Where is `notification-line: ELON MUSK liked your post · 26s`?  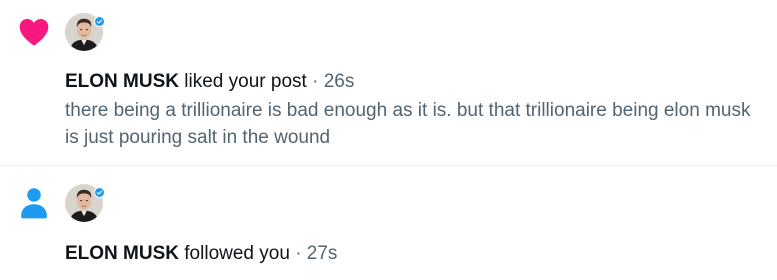 notification-line: ELON MUSK liked your post · 26s is located at coordinates (209, 82).